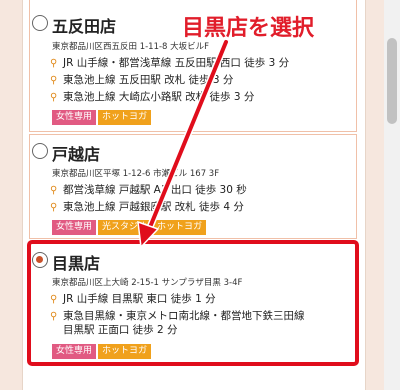  What do you see at coordinates (142, 80) in the screenshot?
I see `access-line: ⚲ 東急池上線 五反田駅 改札 徒歩 3 分` at bounding box center [142, 80].